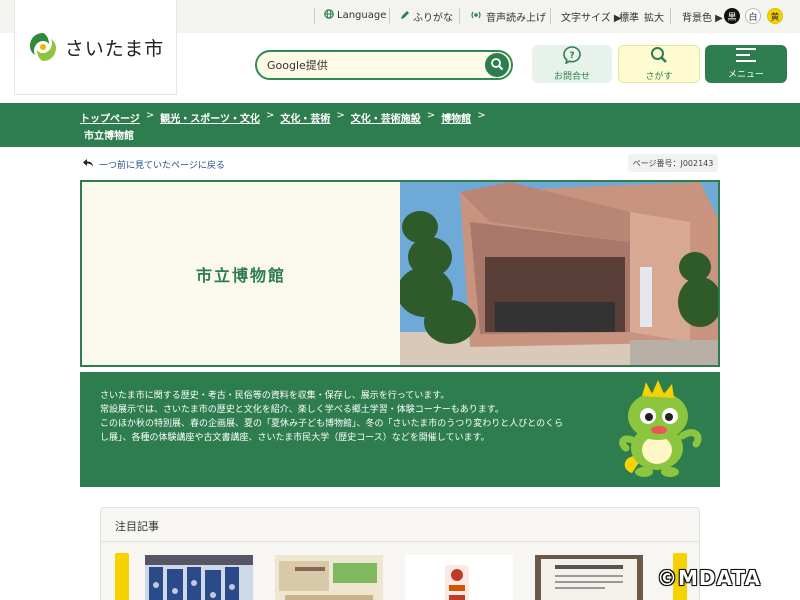 This screenshot has height=600, width=800. What do you see at coordinates (746, 56) in the screenshot?
I see `hamburger-icon` at bounding box center [746, 56].